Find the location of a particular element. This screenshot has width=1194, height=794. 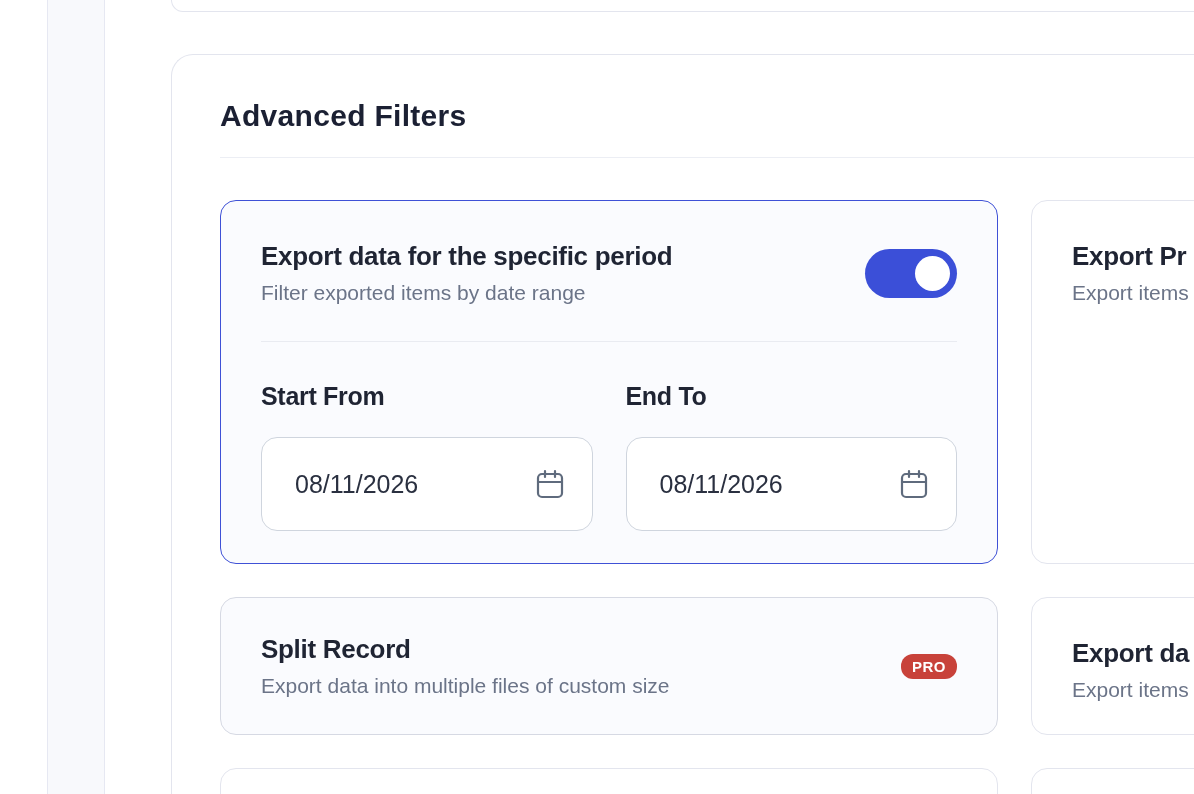

card-background: Export da Export items is located at coordinates (1112, 666).